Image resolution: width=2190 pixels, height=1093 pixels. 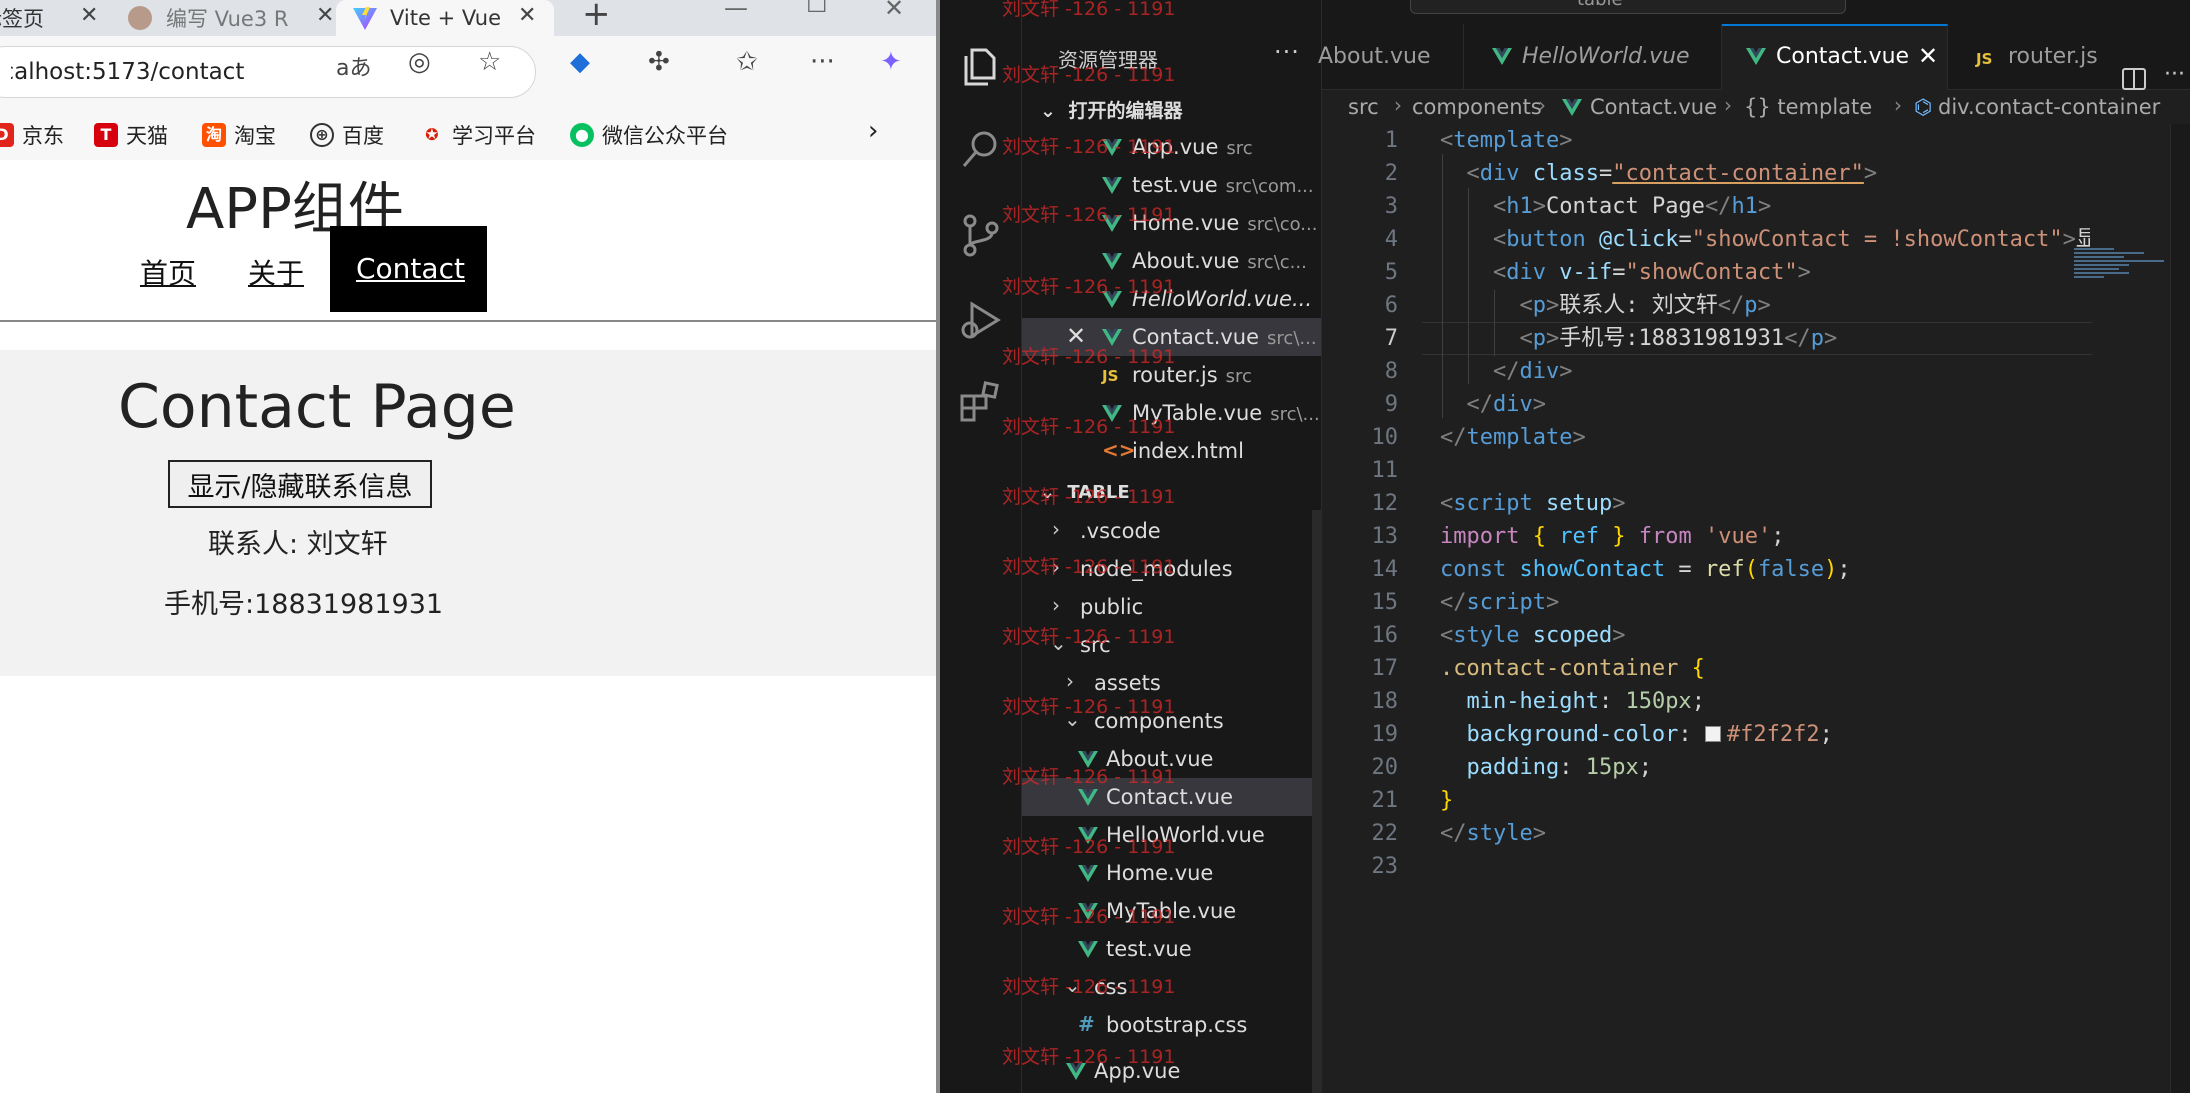 What do you see at coordinates (981, 403) in the screenshot?
I see `extensions-icon` at bounding box center [981, 403].